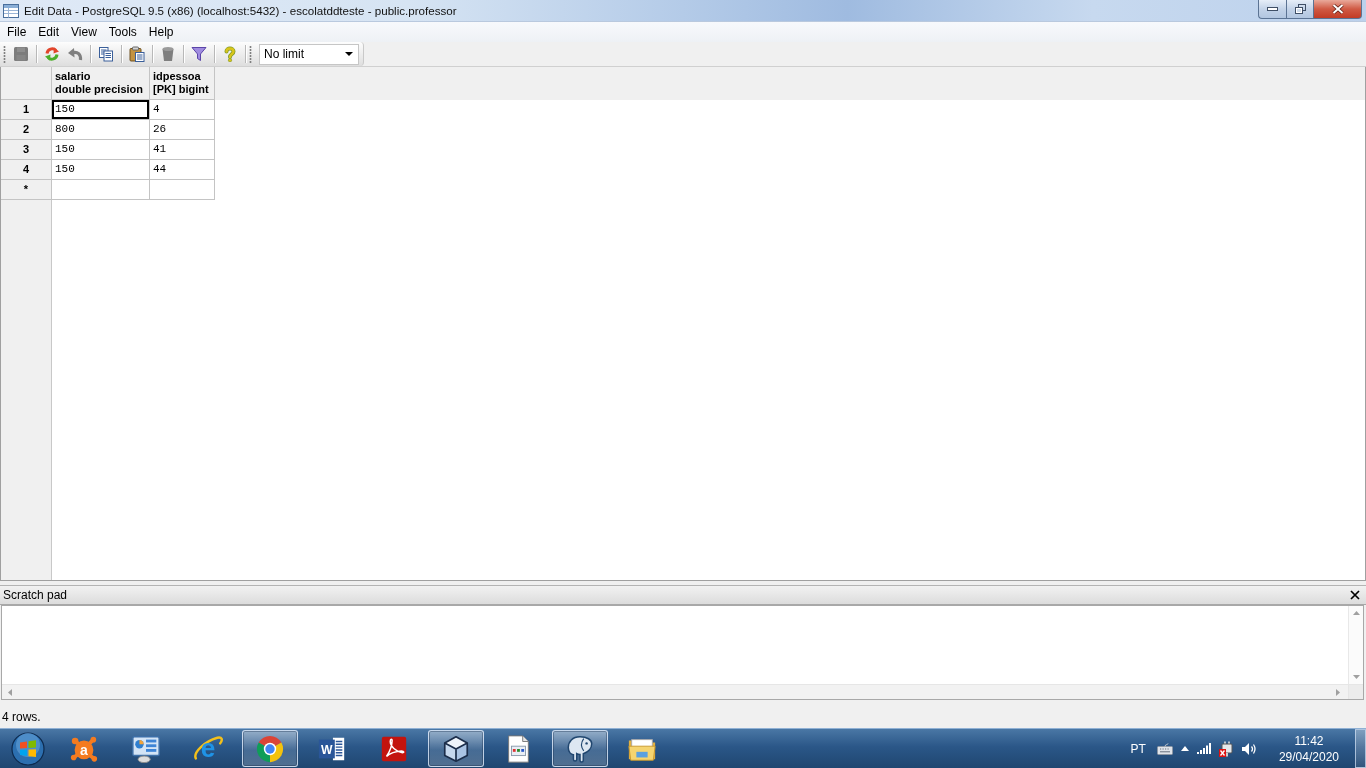 The height and width of the screenshot is (768, 1366). I want to click on column-header: idpessoa [PK] bigint, so click(182, 83).